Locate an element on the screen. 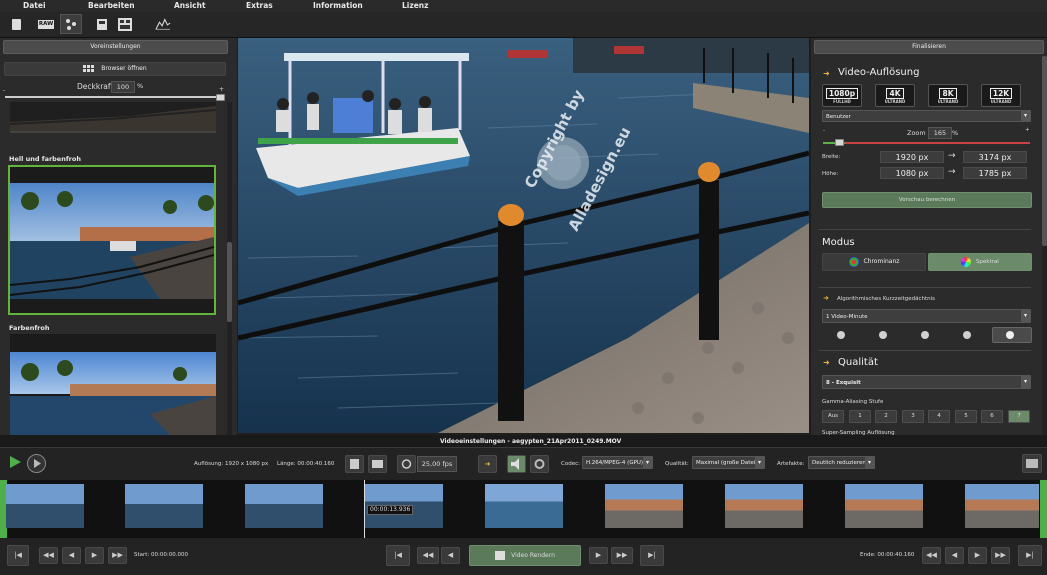 This screenshot has width=1047, height=575. end-step-back-button: ◀ is located at coordinates (954, 555).